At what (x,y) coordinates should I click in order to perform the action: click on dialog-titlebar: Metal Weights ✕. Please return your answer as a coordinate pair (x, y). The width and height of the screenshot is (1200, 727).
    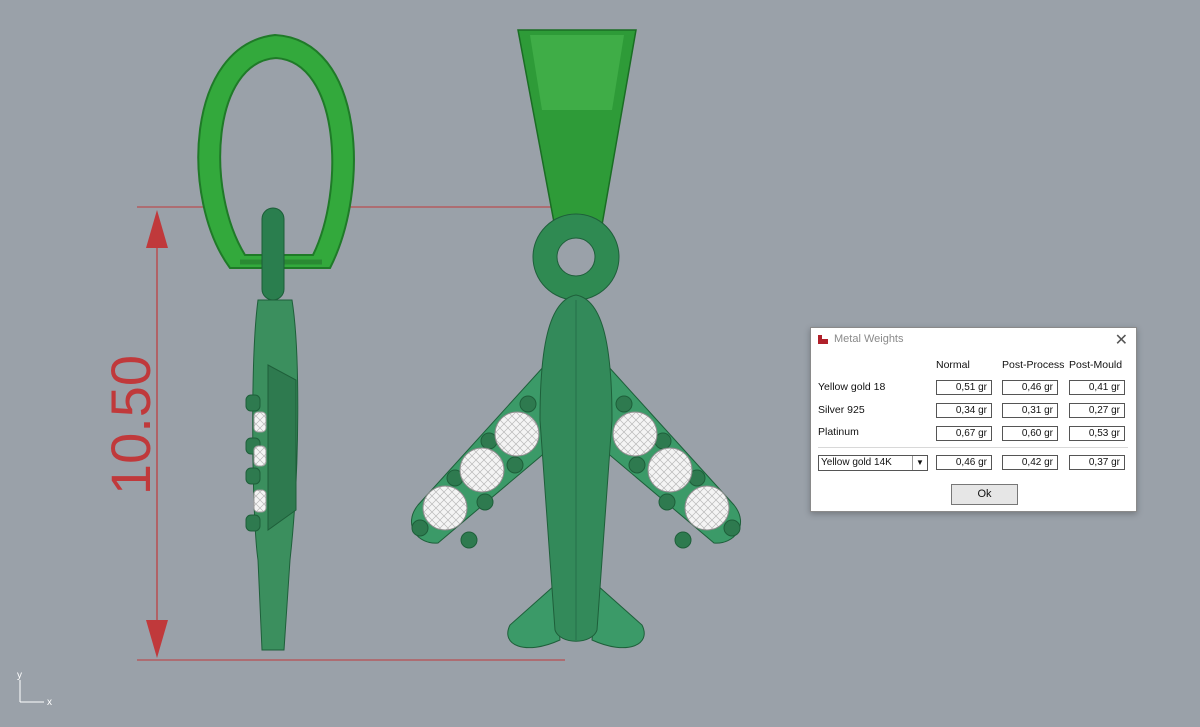
    Looking at the image, I should click on (973, 339).